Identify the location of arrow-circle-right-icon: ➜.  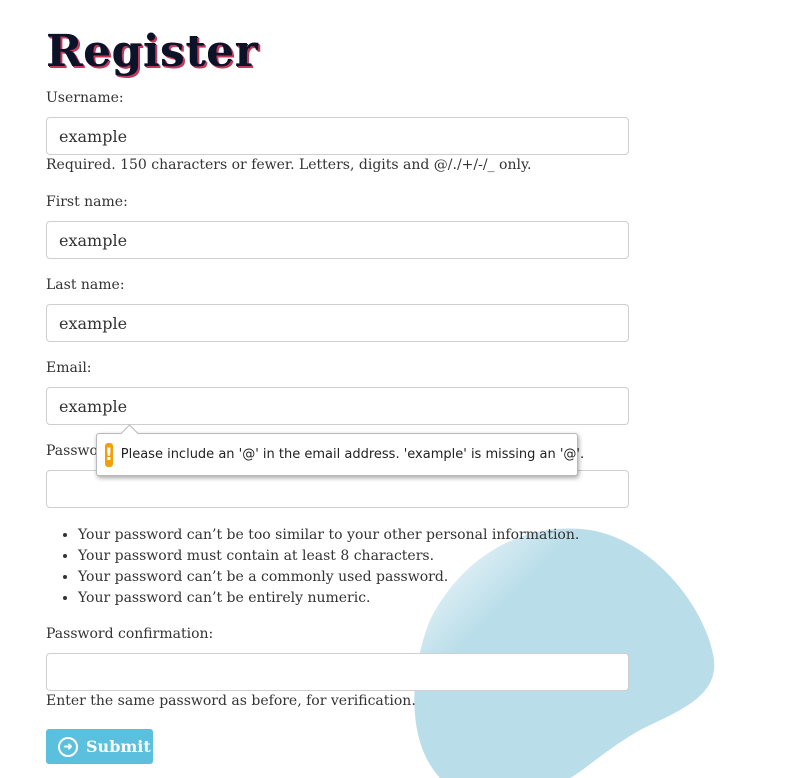
(68, 746).